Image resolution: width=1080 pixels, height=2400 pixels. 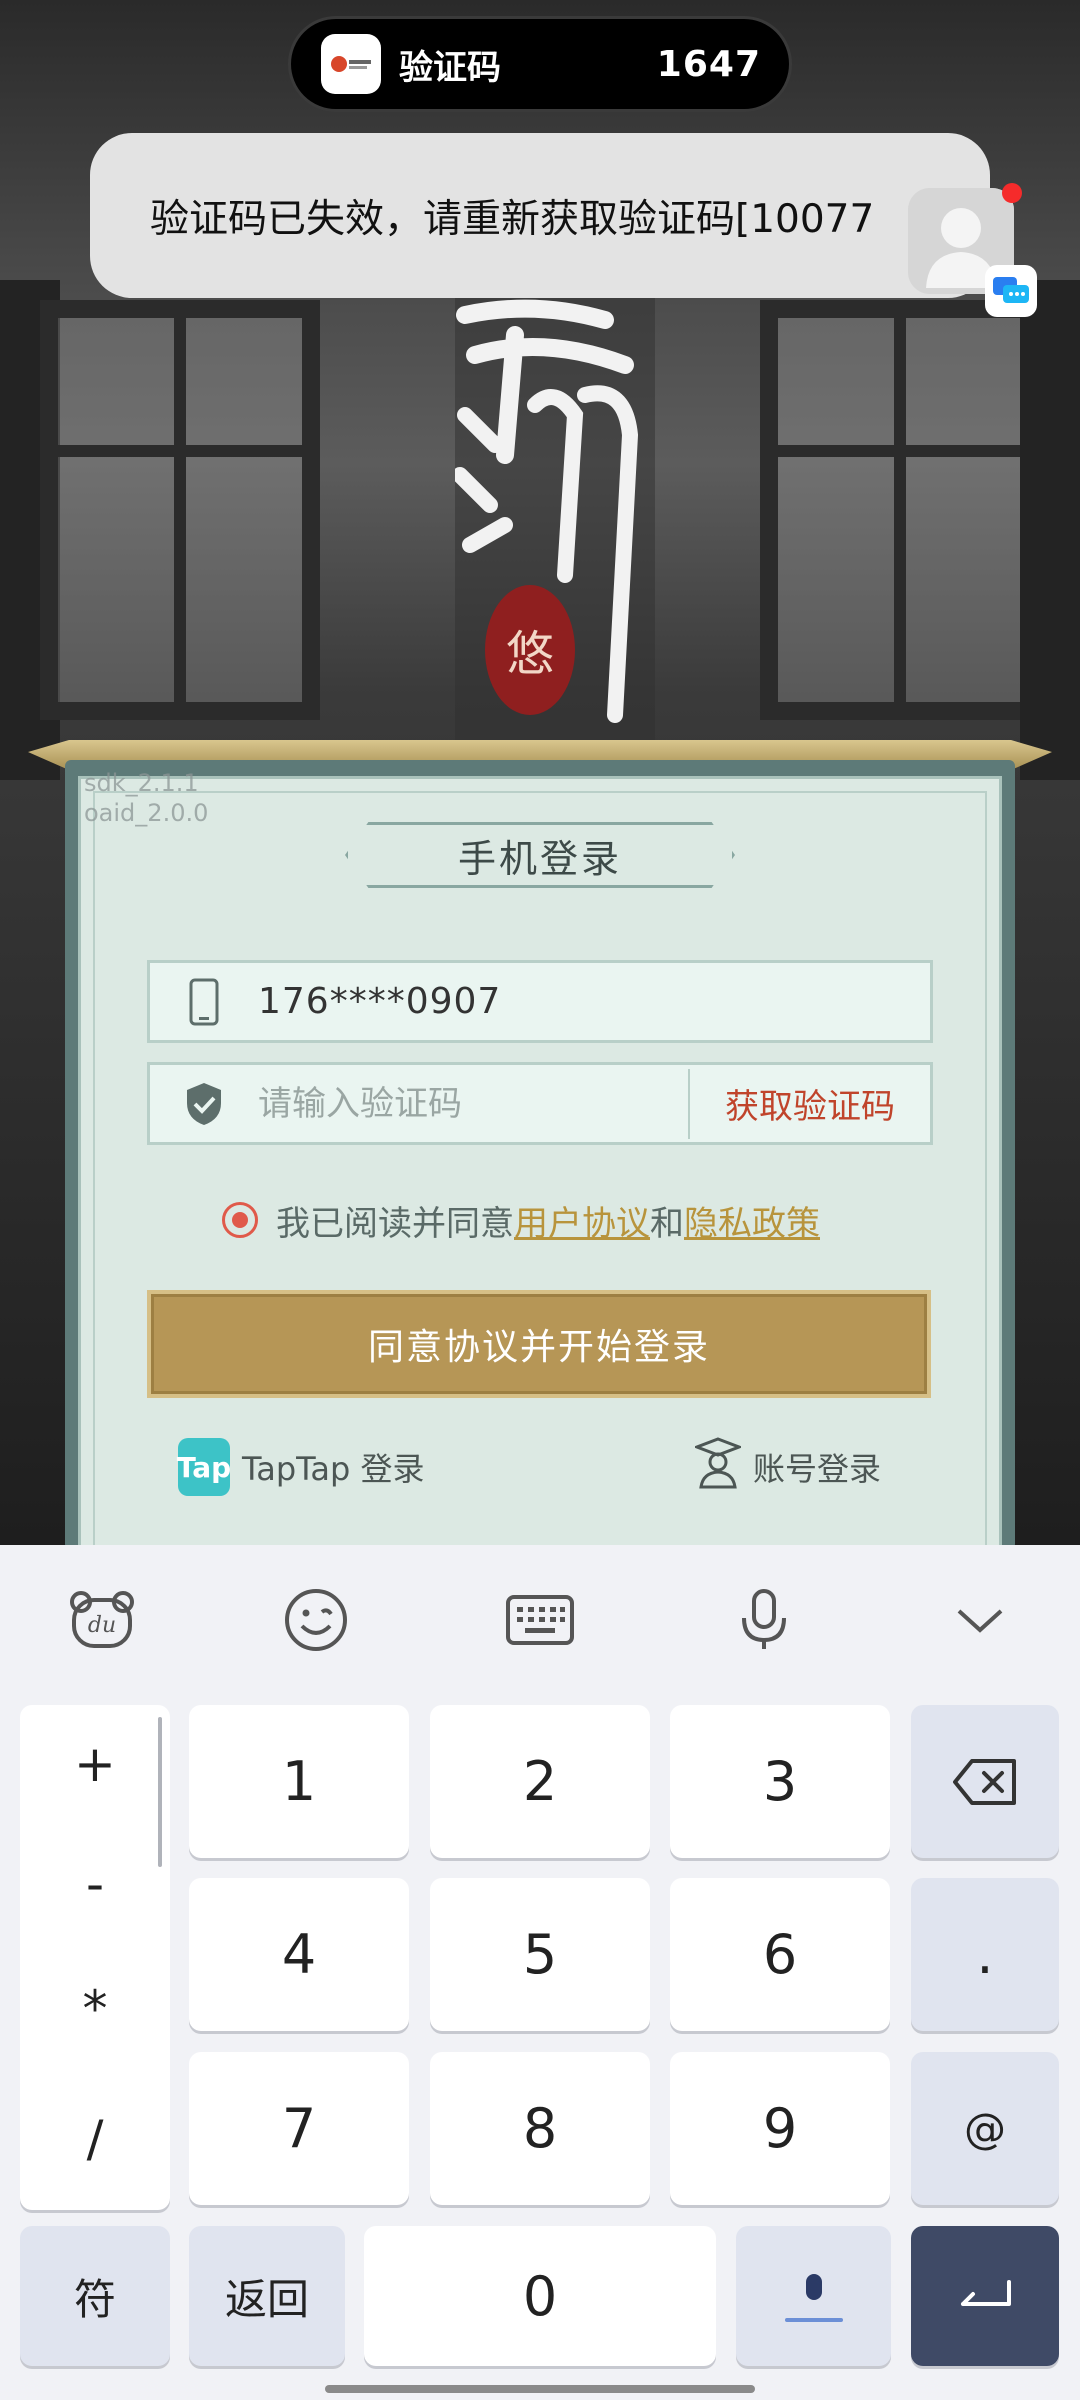 I want to click on taptap-login-button: Tap TapTap 登录, so click(x=301, y=1467).